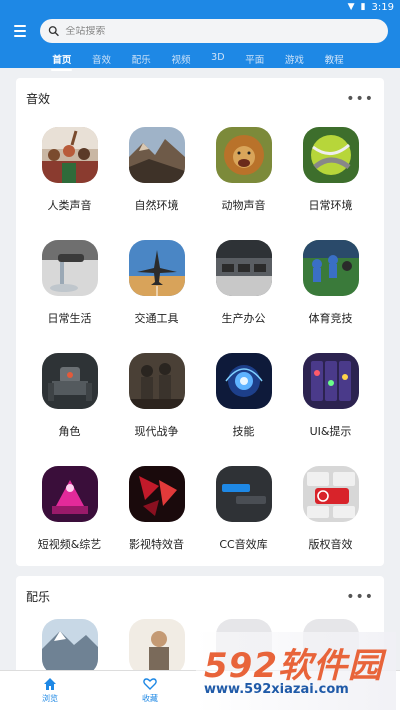 This screenshot has width=400, height=710. I want to click on lion-photo, so click(243, 155).